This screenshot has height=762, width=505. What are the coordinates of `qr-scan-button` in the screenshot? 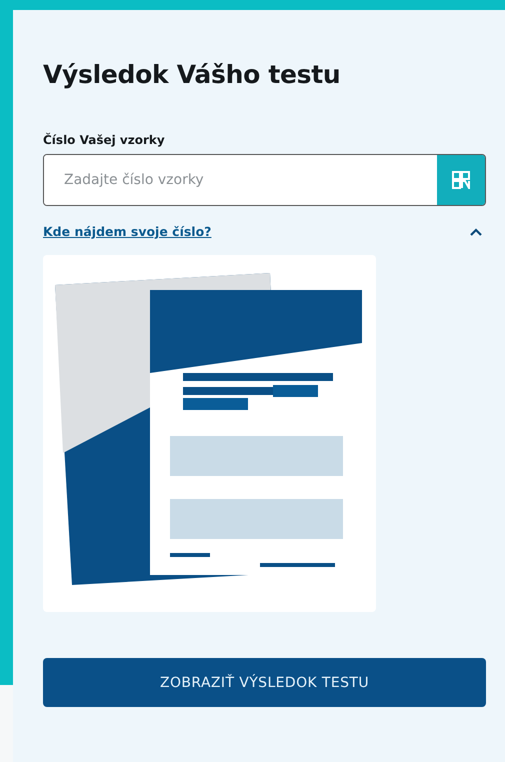 It's located at (461, 180).